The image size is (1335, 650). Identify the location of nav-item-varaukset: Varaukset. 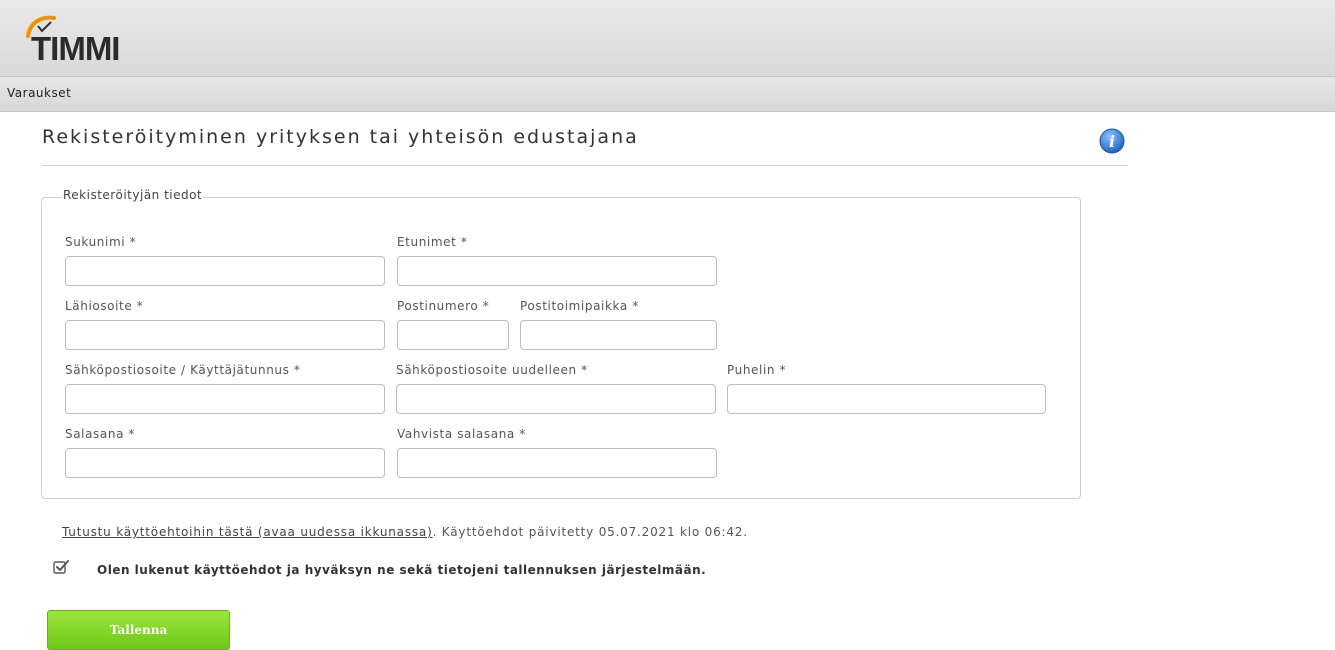
(39, 93).